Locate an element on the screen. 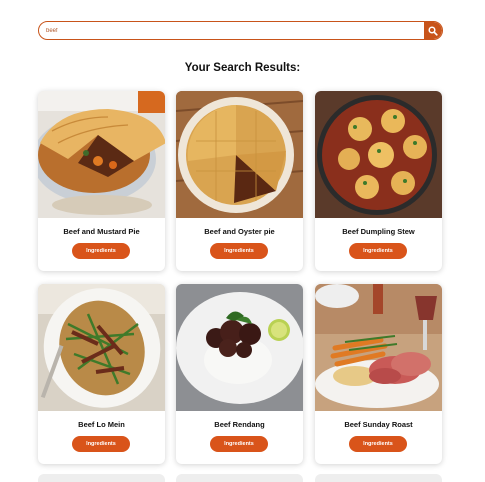 Image resolution: width=485 pixels, height=482 pixels. recipe-name: Beef Lo Mein is located at coordinates (101, 424).